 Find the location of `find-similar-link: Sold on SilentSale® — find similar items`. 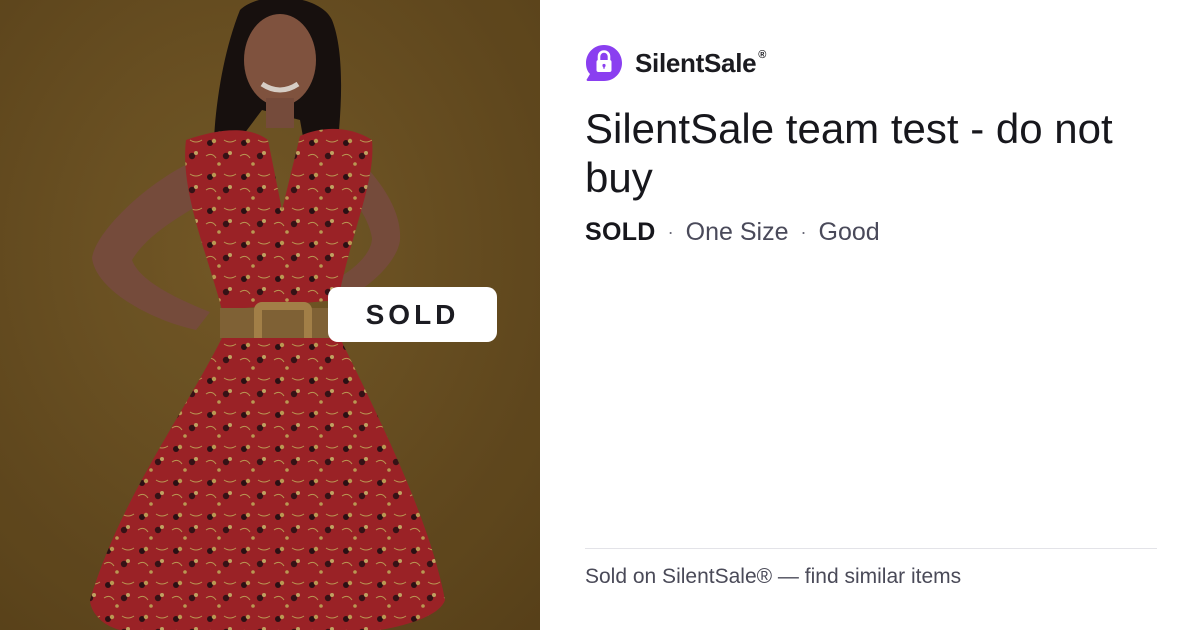

find-similar-link: Sold on SilentSale® — find similar items is located at coordinates (773, 577).